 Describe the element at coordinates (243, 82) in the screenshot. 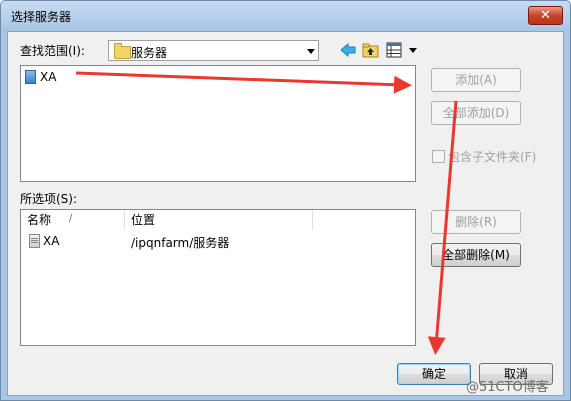

I see `annotation-arrow-to-add` at that location.